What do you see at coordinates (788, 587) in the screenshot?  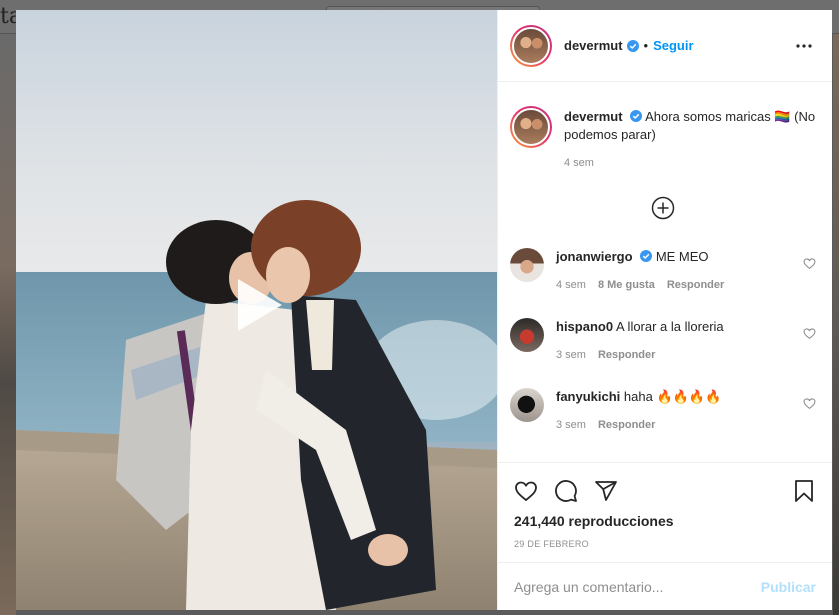 I see `publish-button: Publicar` at bounding box center [788, 587].